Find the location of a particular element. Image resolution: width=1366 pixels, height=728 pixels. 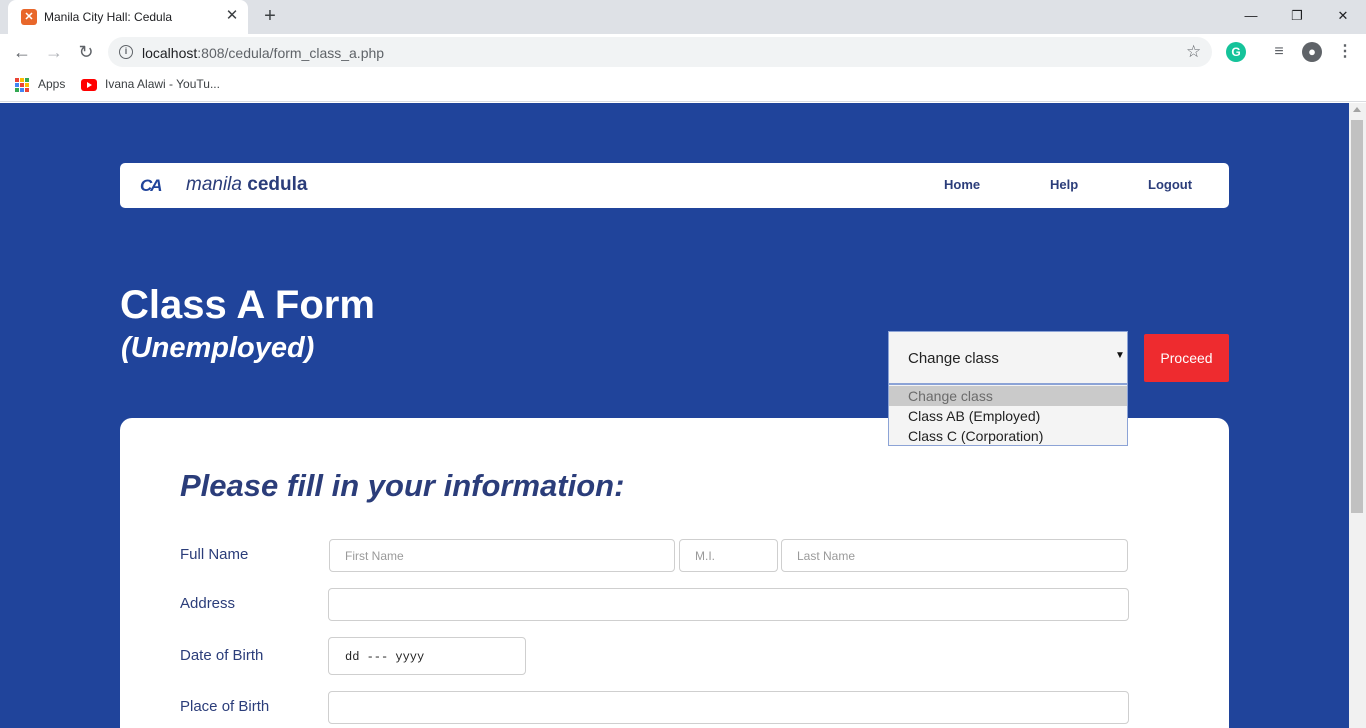

proceed-button: Proceed is located at coordinates (1186, 358).